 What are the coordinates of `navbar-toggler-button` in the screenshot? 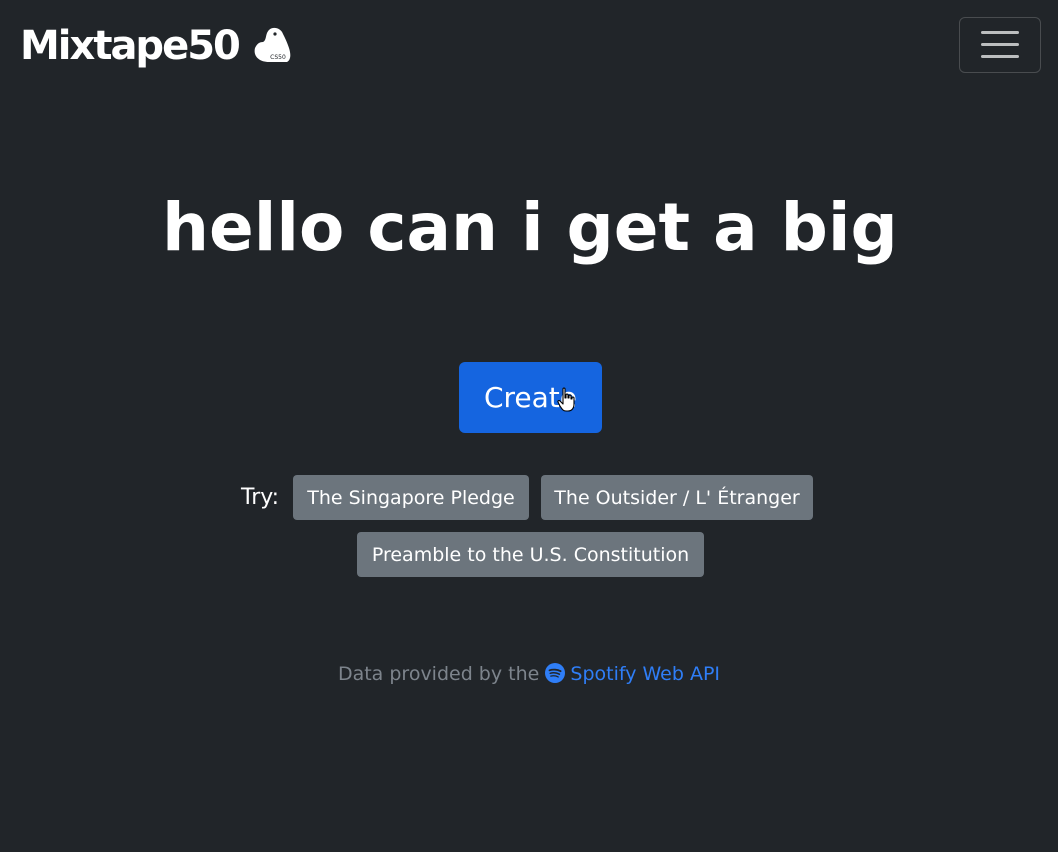 It's located at (1000, 45).